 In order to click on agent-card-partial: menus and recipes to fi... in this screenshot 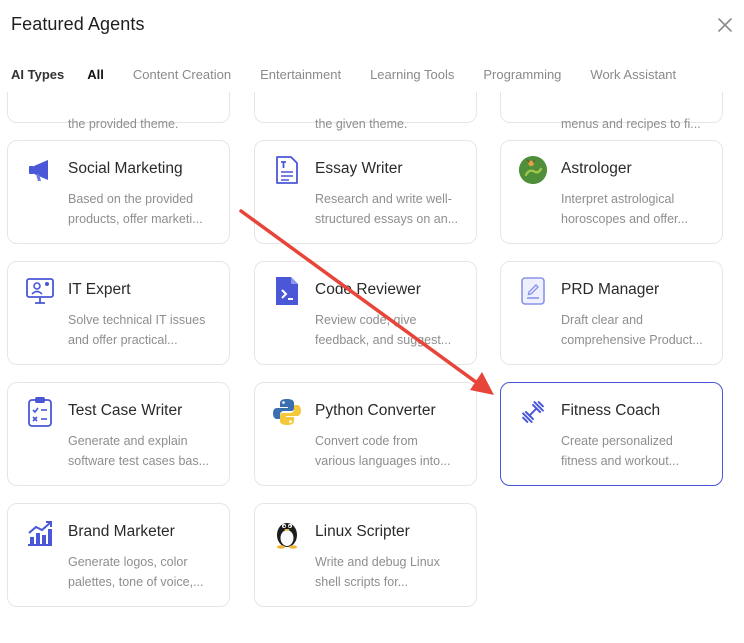, I will do `click(611, 111)`.